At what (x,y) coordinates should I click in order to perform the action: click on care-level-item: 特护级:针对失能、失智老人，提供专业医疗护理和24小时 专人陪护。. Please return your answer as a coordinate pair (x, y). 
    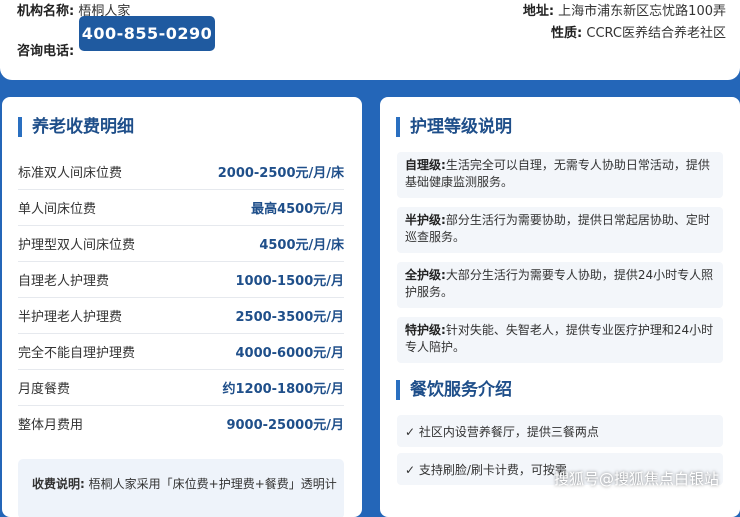
    Looking at the image, I should click on (560, 340).